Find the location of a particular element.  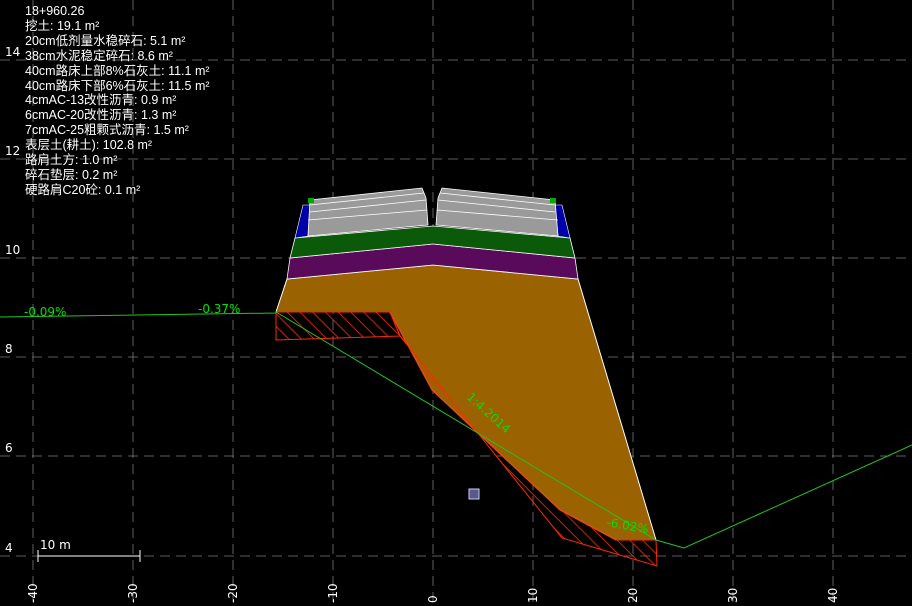

legend-item: 6cmAC-20改性沥青: 1.3 m² is located at coordinates (101, 115).